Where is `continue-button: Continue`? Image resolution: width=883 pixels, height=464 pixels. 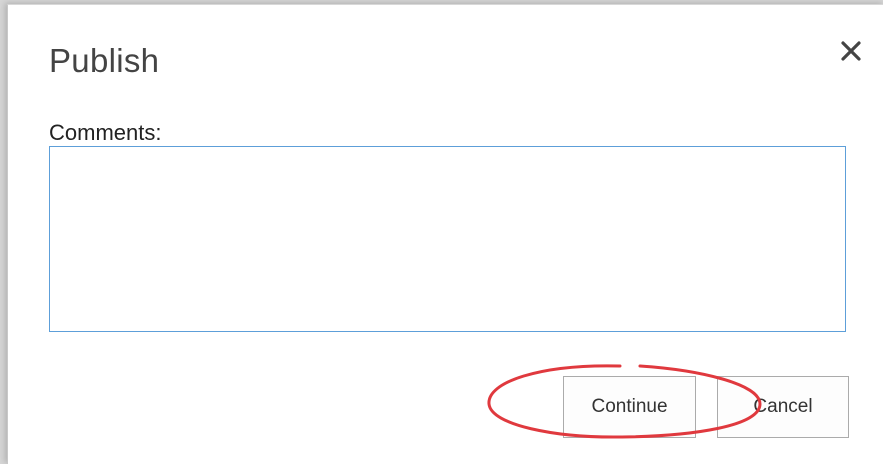 continue-button: Continue is located at coordinates (629, 407).